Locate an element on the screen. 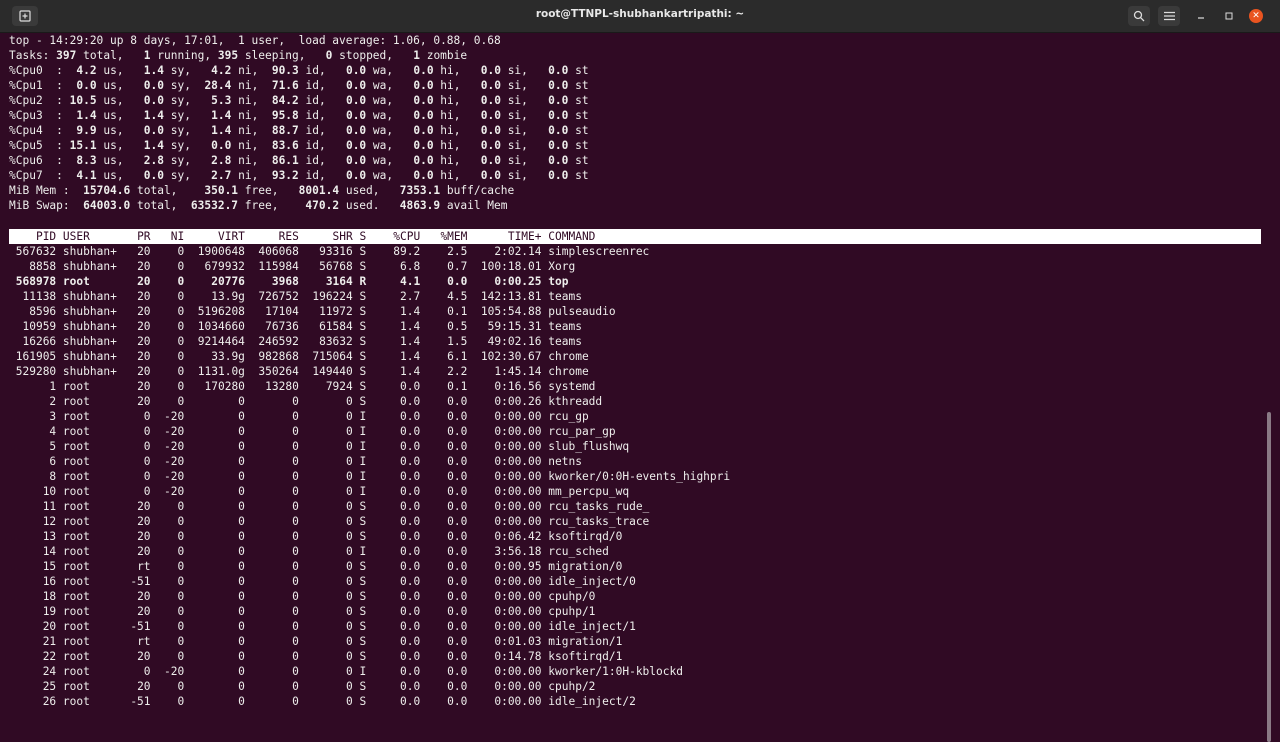 This screenshot has width=1280, height=742. cell-command: simplescreenrec is located at coordinates (599, 251).